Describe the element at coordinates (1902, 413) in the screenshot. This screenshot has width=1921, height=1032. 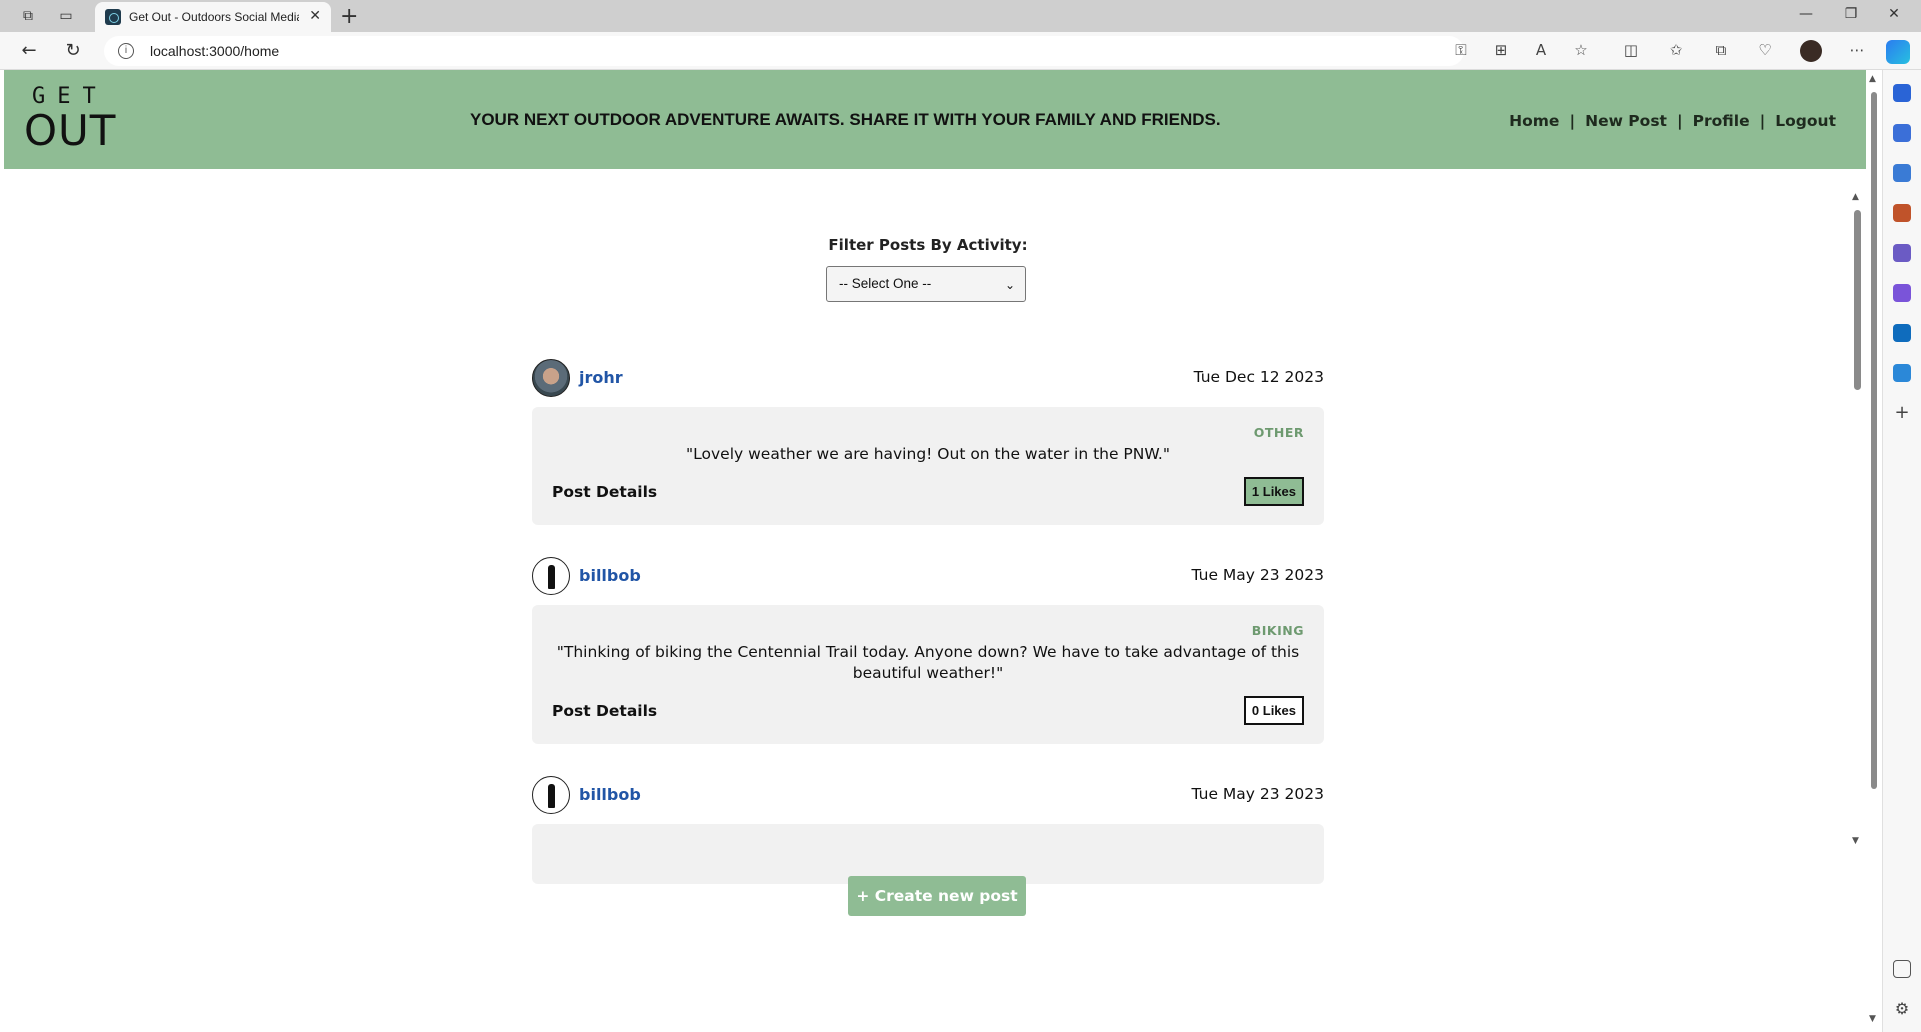
I see `add-icon: +` at that location.